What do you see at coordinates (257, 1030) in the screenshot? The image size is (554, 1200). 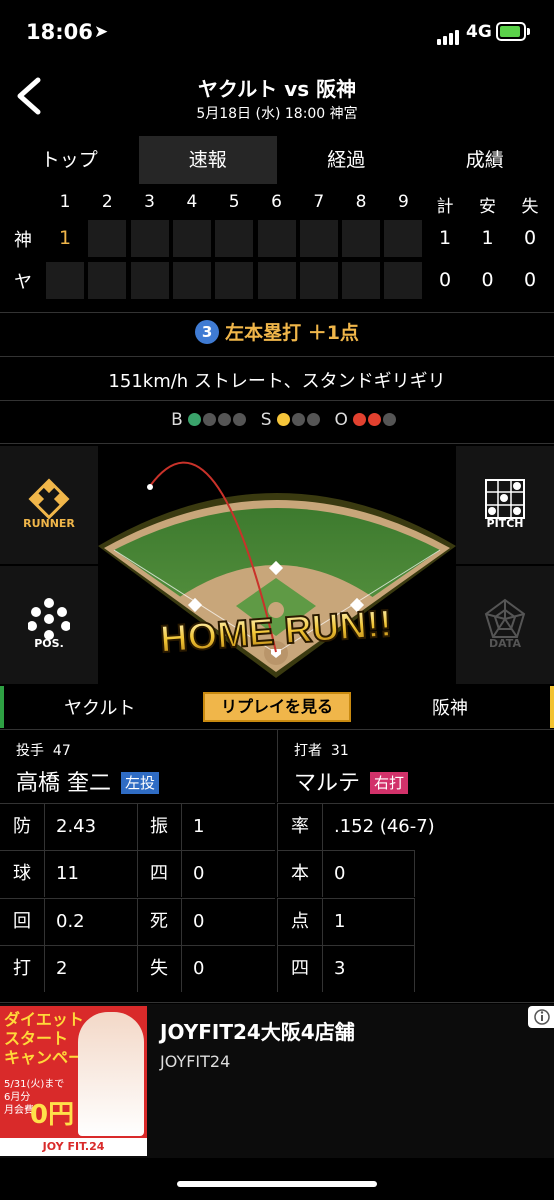 I see `ad-title: JOYFIT24大阪4店舗` at bounding box center [257, 1030].